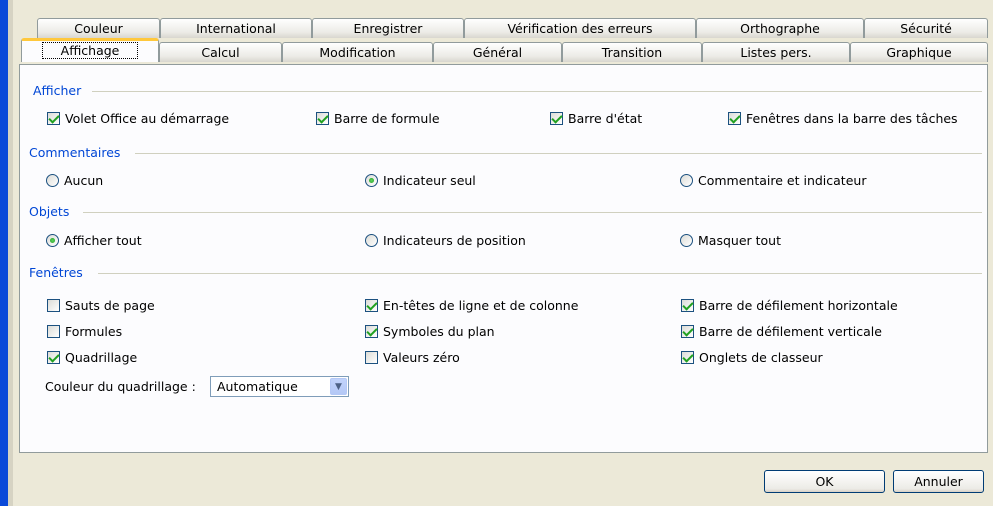  I want to click on window-left-edge, so click(4, 253).